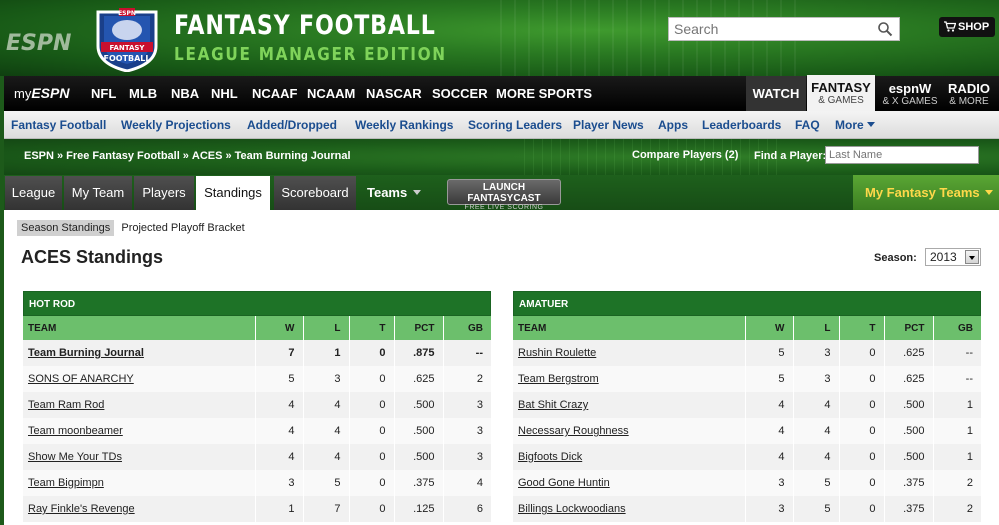  I want to click on tab-scoreboard: Scoreboard, so click(315, 193).